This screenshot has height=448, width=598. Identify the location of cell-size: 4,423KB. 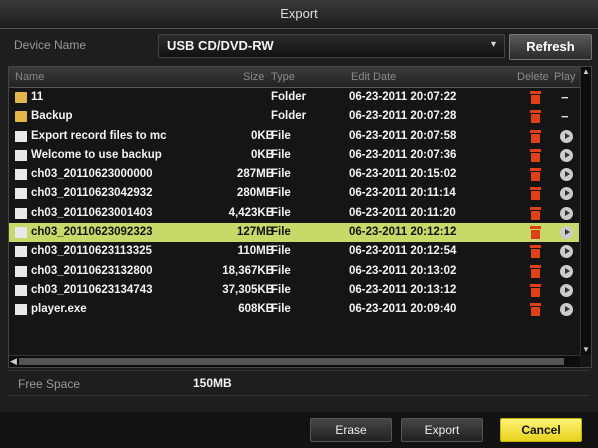
(251, 212).